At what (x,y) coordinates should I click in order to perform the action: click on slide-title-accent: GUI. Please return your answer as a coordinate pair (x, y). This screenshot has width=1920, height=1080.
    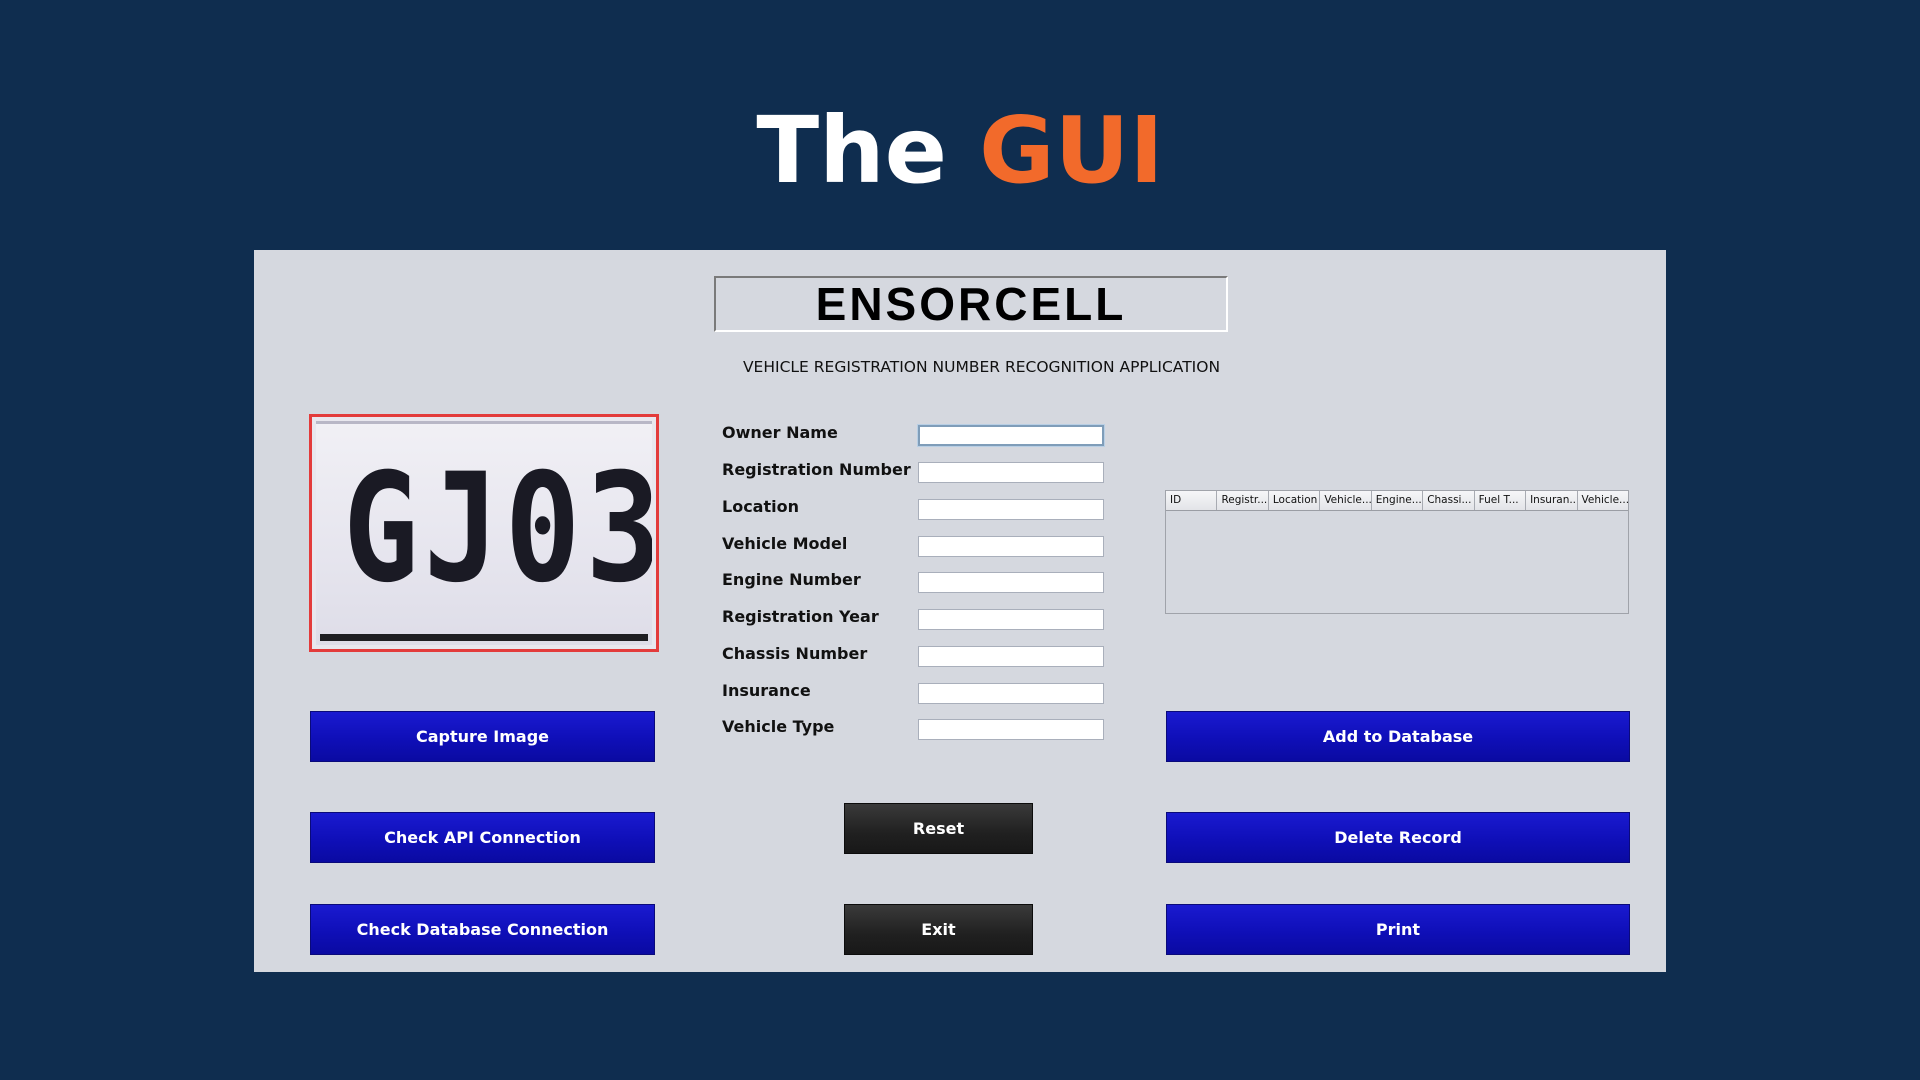
    Looking at the image, I should click on (1071, 150).